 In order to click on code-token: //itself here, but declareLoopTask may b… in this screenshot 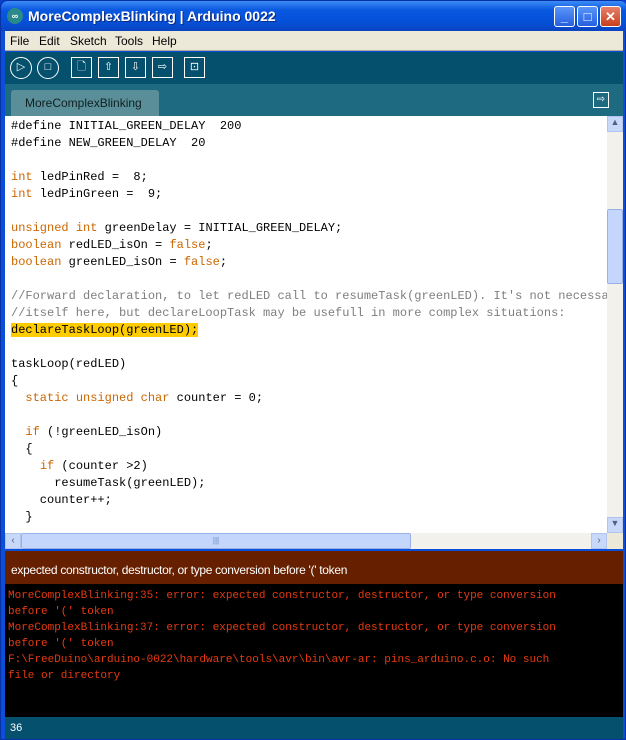, I will do `click(288, 313)`.